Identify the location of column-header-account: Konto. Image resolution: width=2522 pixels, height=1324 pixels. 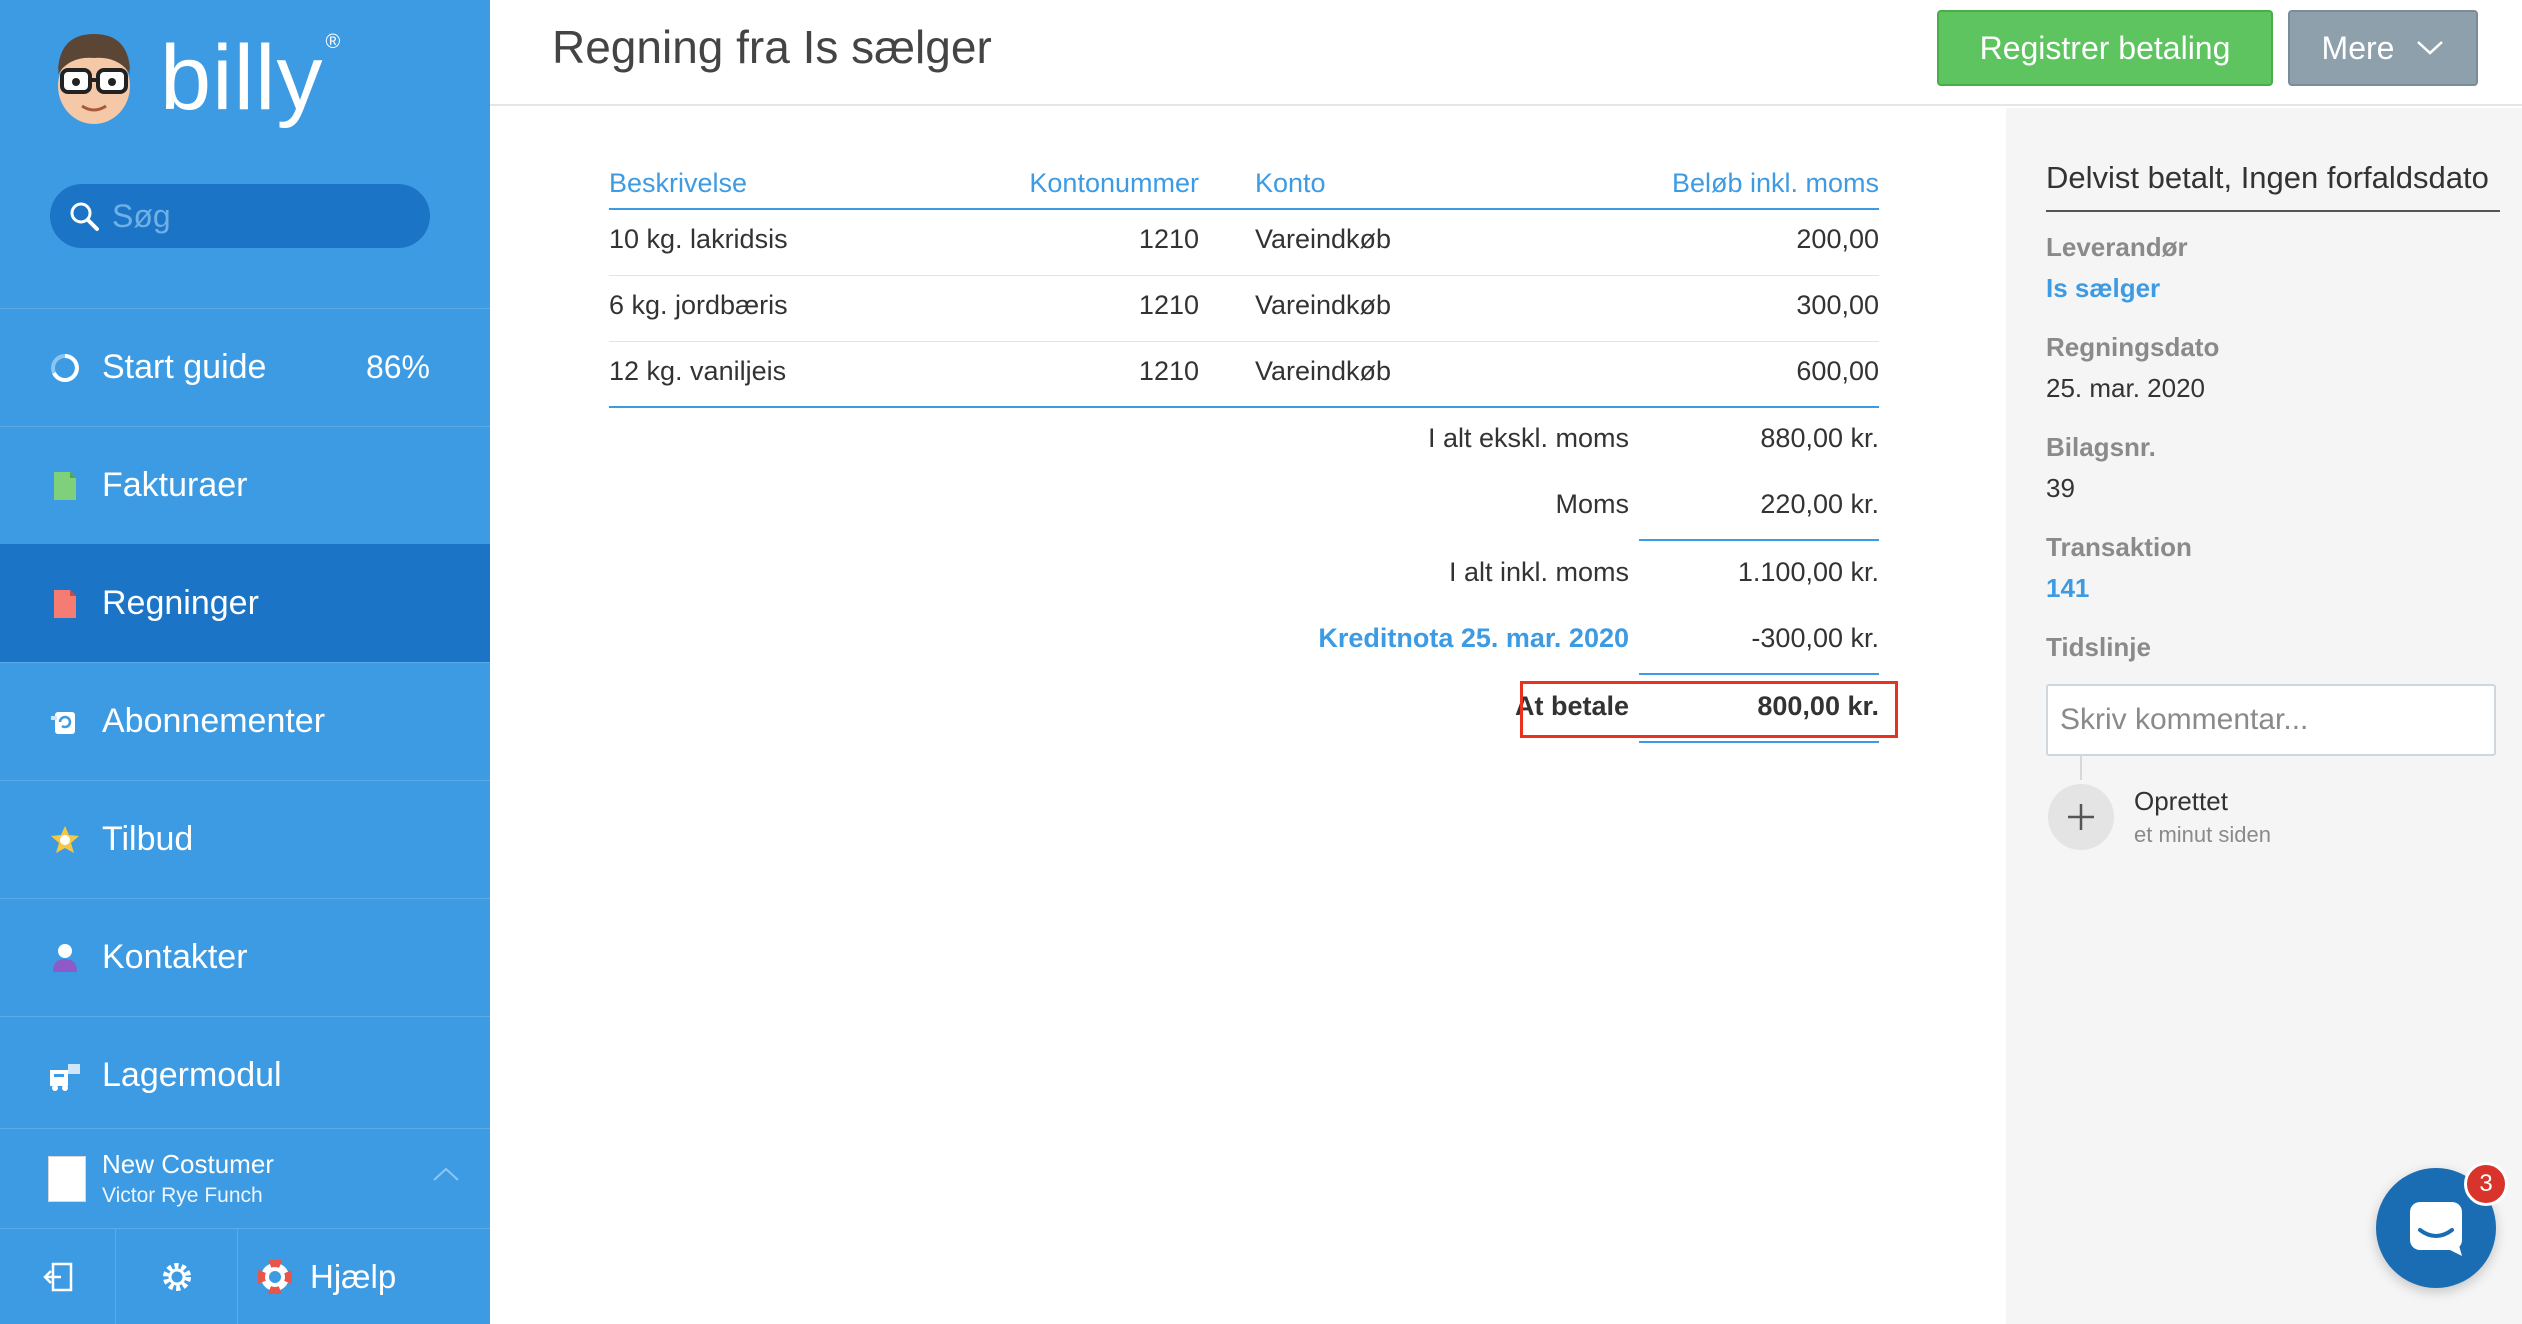
(1290, 183).